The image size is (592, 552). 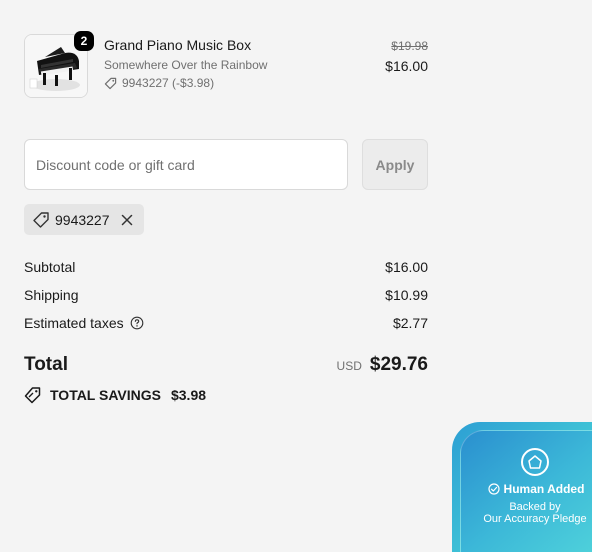 What do you see at coordinates (226, 297) in the screenshot?
I see `shipping-row: Shipping $10.99` at bounding box center [226, 297].